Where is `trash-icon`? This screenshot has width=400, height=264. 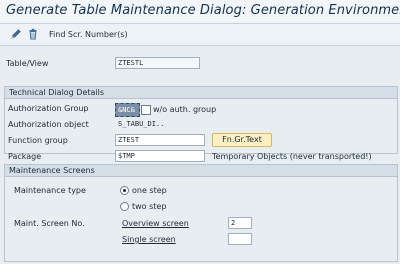 trash-icon is located at coordinates (33, 34).